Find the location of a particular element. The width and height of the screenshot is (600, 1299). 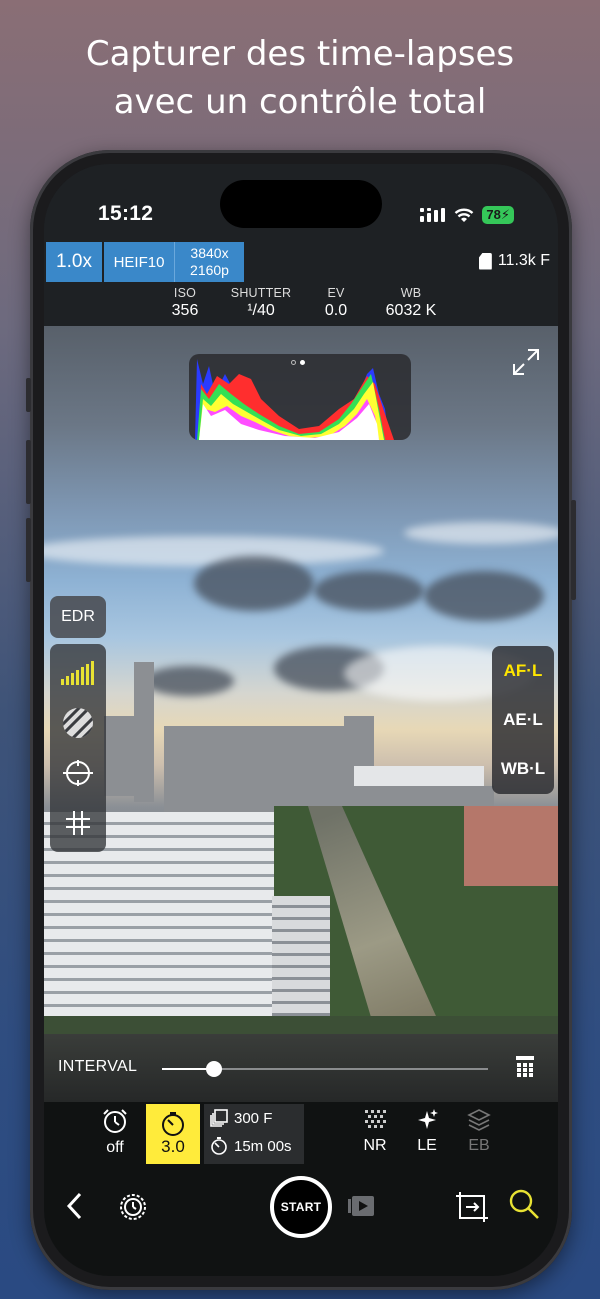

keypad-icon is located at coordinates (525, 1067).